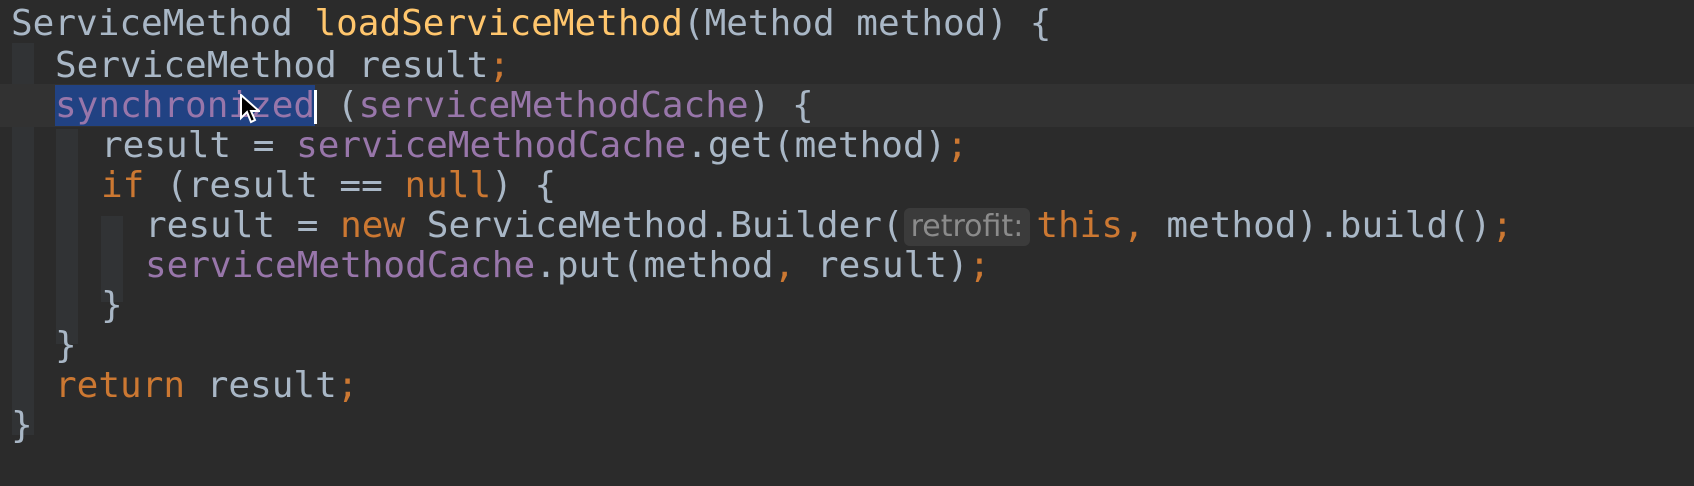  Describe the element at coordinates (337, 105) in the screenshot. I see `code-token: (` at that location.